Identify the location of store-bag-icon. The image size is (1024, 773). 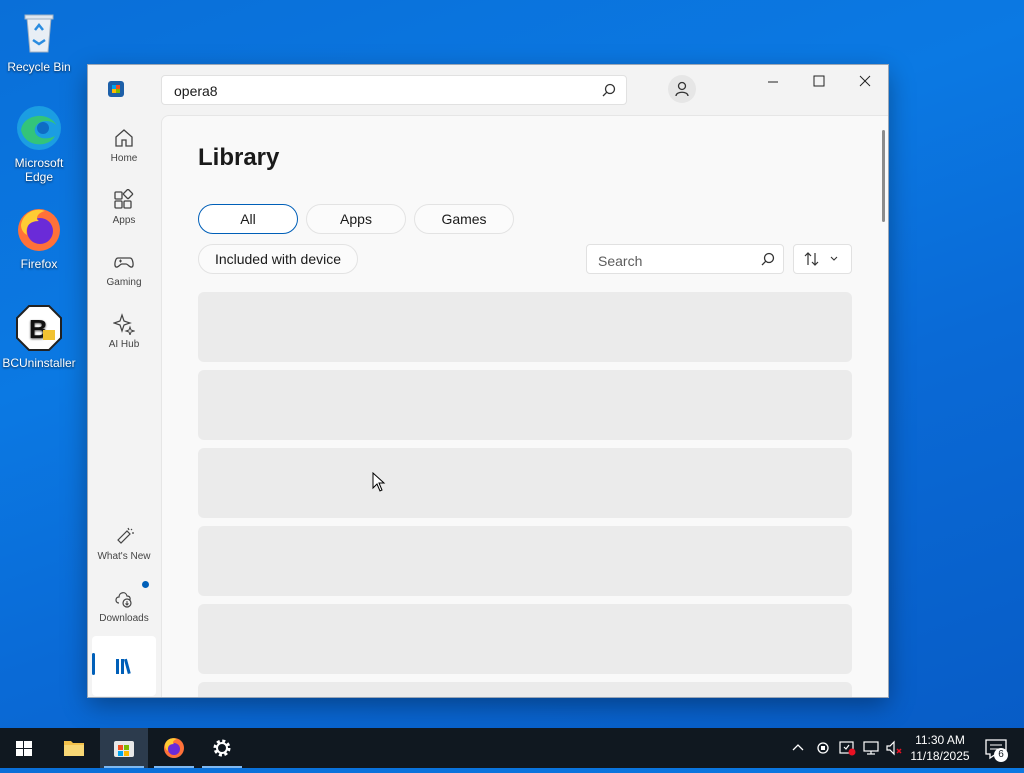
(124, 749).